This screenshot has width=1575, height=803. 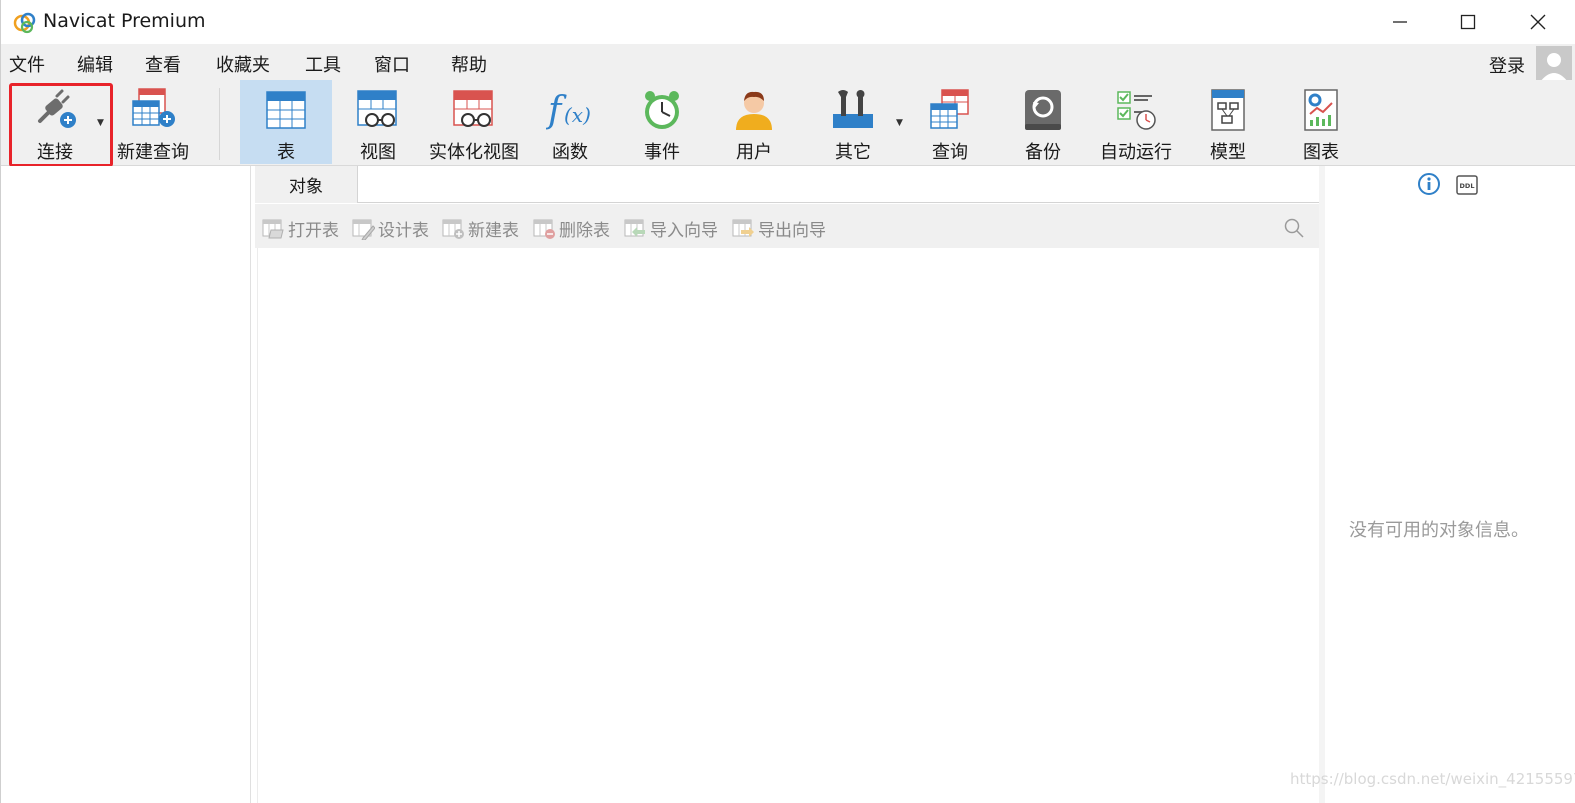 I want to click on function-icon: f (x), so click(x=570, y=110).